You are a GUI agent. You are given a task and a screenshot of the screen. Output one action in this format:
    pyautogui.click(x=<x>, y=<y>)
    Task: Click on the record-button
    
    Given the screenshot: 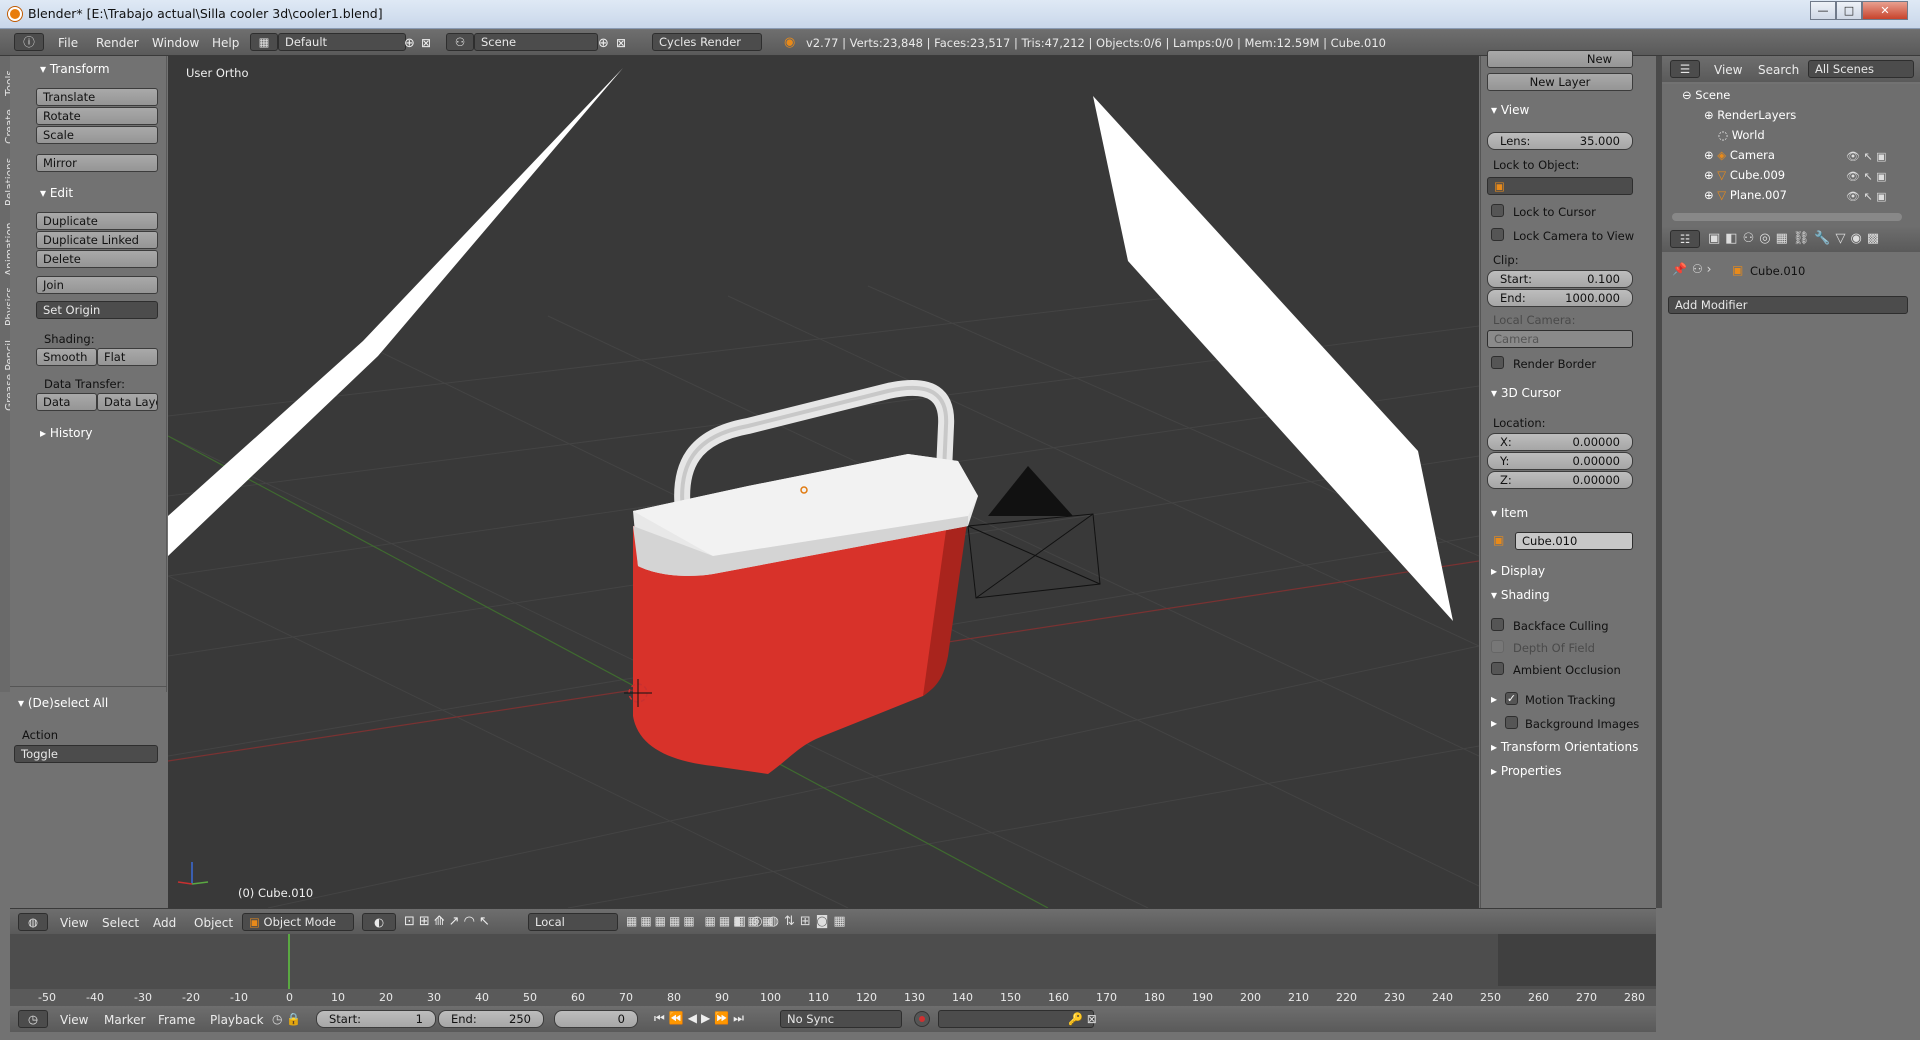 What is the action you would take?
    pyautogui.click(x=922, y=1019)
    